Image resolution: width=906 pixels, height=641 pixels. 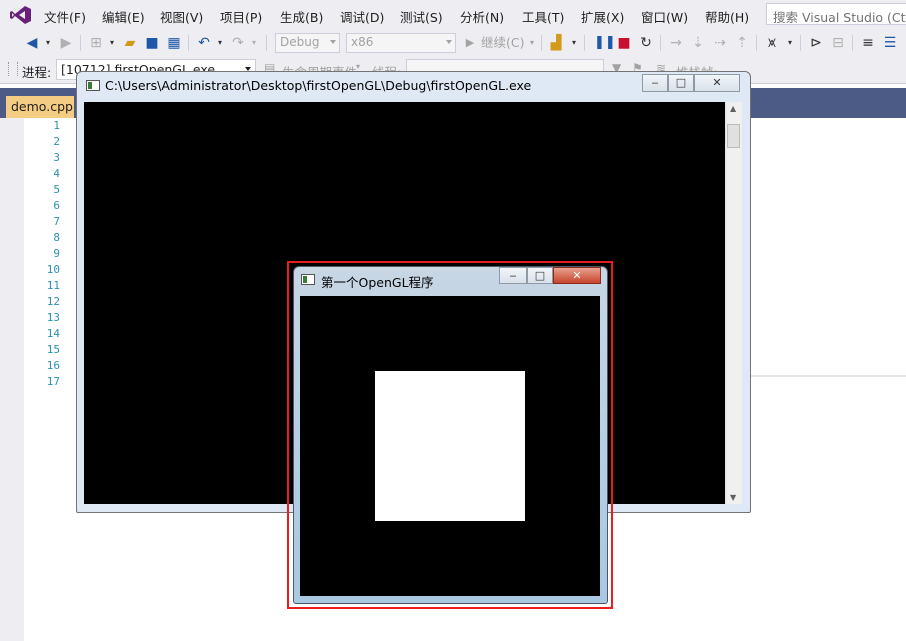 What do you see at coordinates (532, 43) in the screenshot?
I see `continue-dropdown-icon: ▾` at bounding box center [532, 43].